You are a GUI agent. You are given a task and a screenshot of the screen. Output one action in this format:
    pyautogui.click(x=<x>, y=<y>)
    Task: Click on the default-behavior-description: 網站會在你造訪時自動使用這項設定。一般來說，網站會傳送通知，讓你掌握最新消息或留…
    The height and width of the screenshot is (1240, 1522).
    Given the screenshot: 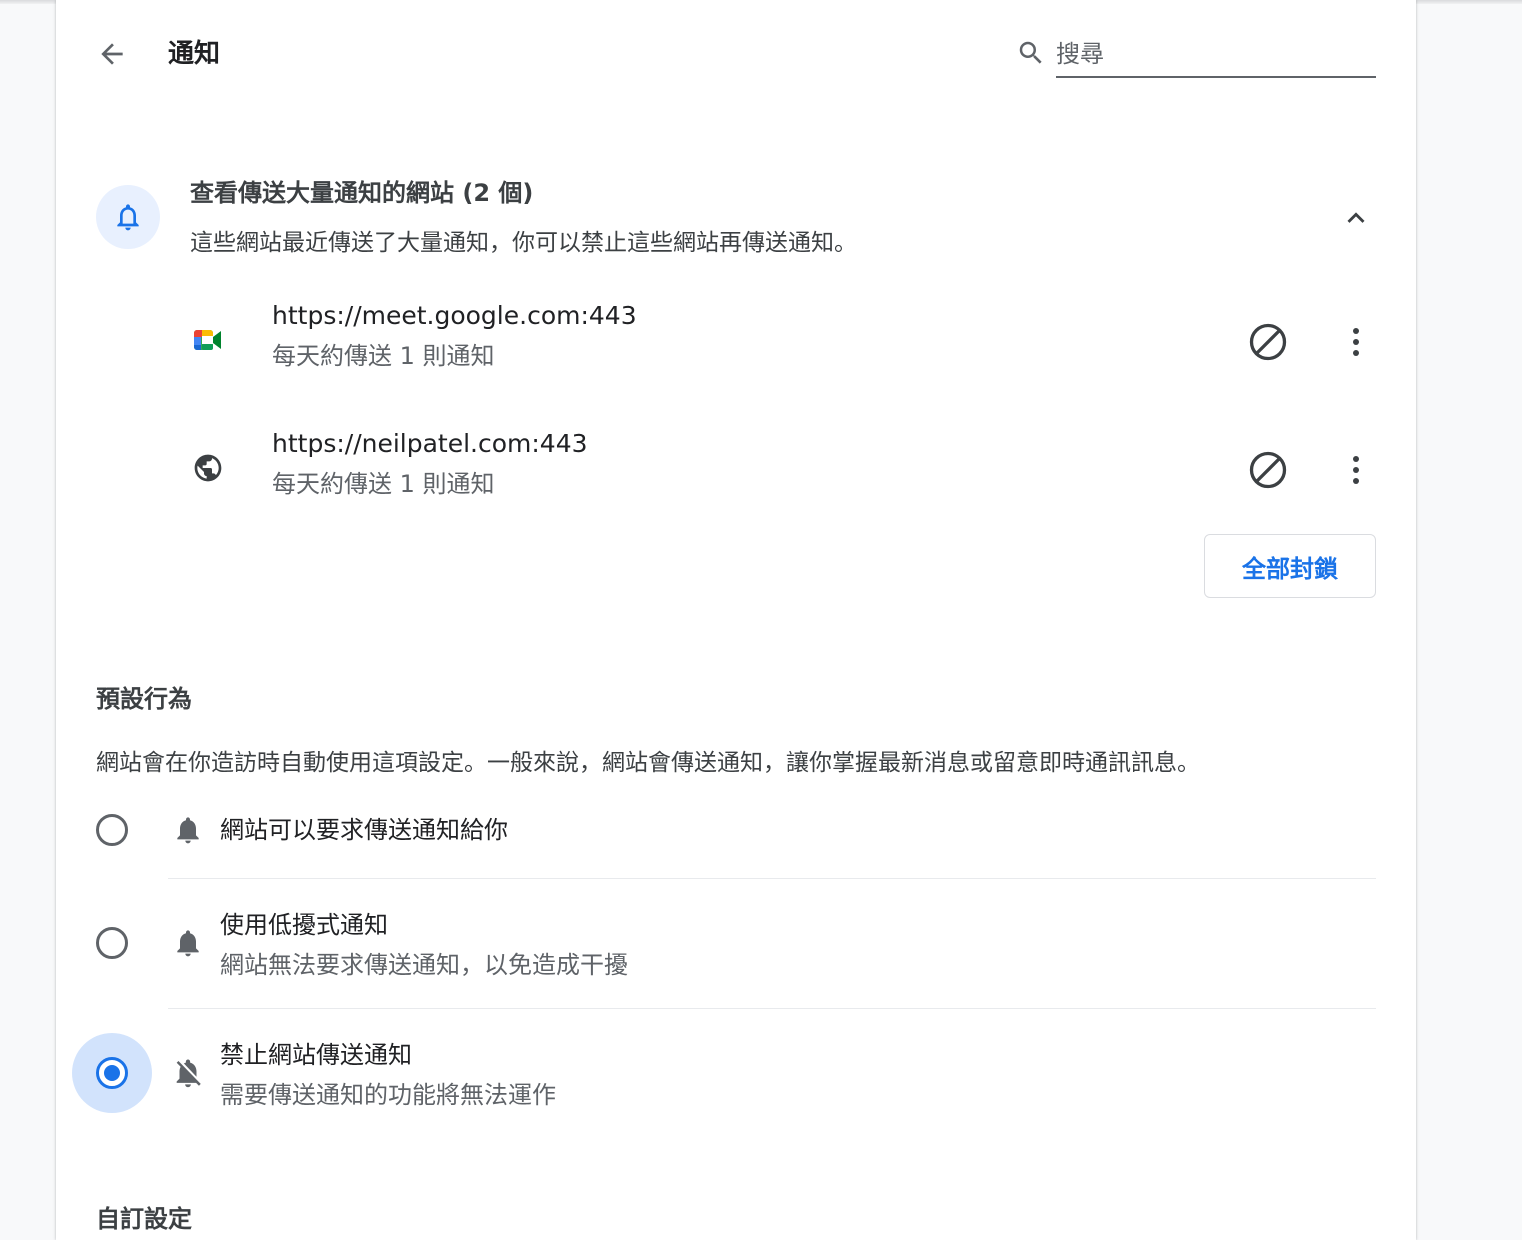 What is the action you would take?
    pyautogui.click(x=648, y=763)
    